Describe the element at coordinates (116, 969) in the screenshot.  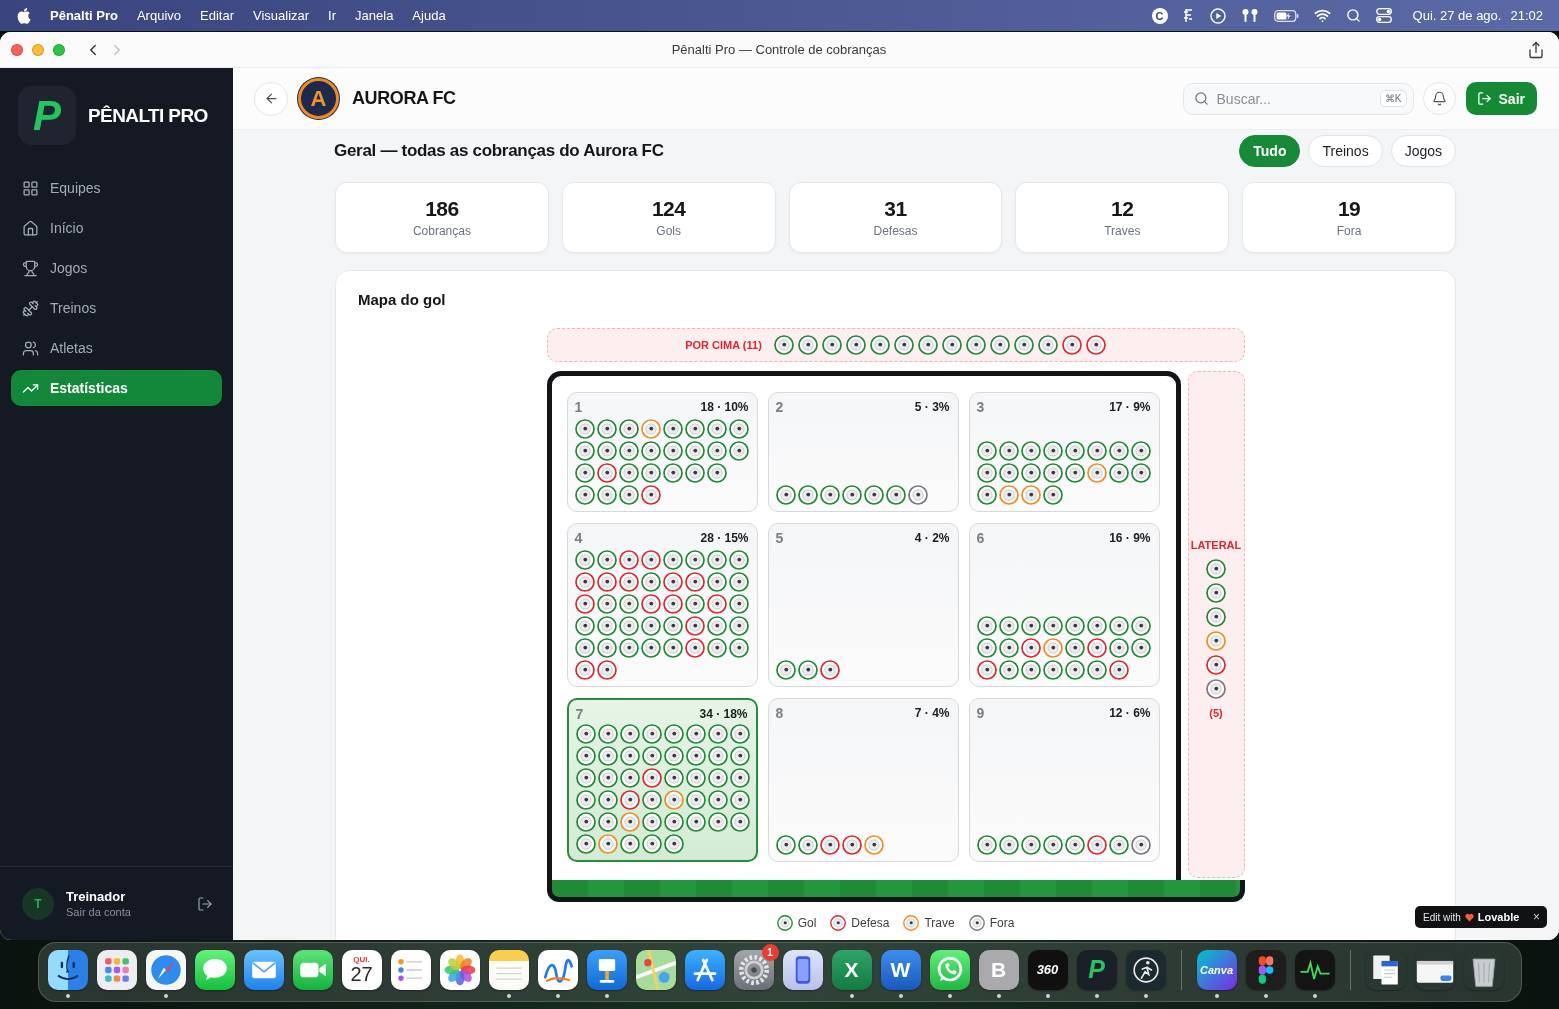
I see `app-grid-icon` at that location.